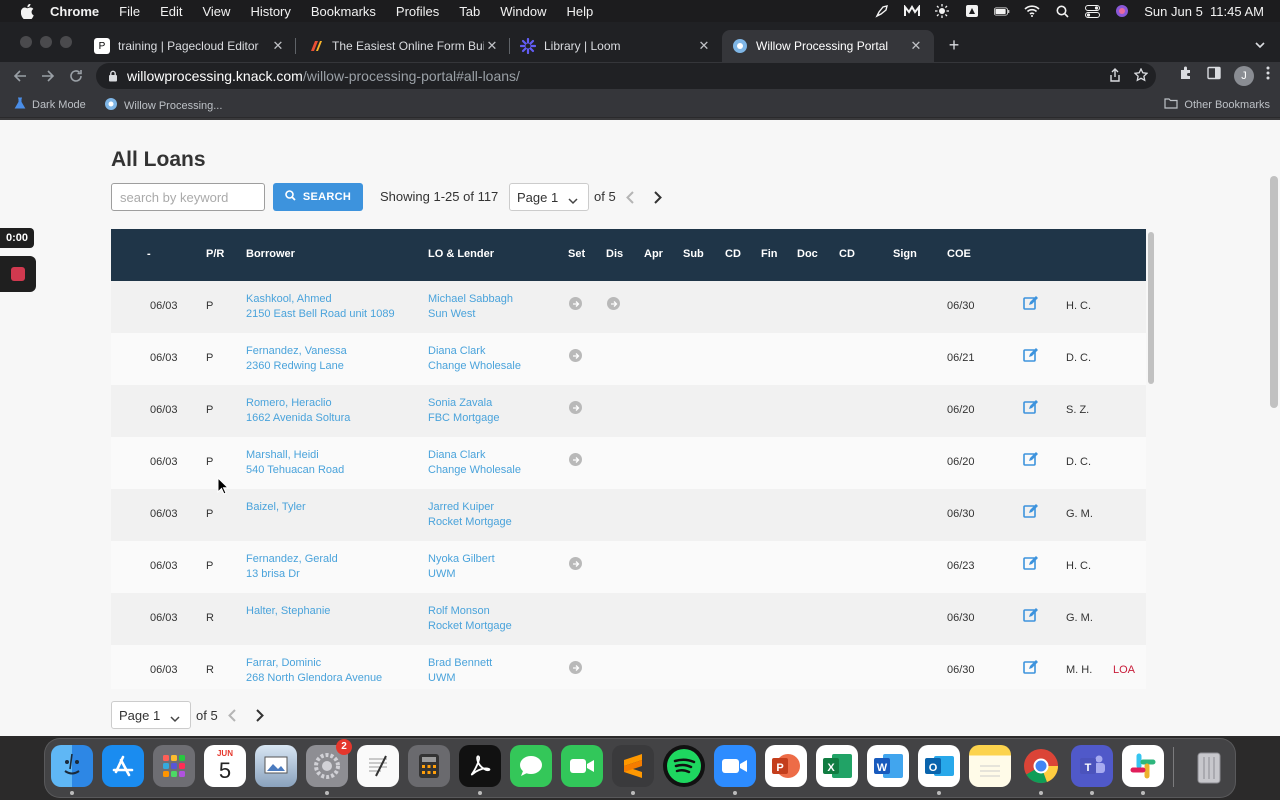 The image size is (1280, 800). I want to click on close-tab-icon: ✕, so click(278, 46).